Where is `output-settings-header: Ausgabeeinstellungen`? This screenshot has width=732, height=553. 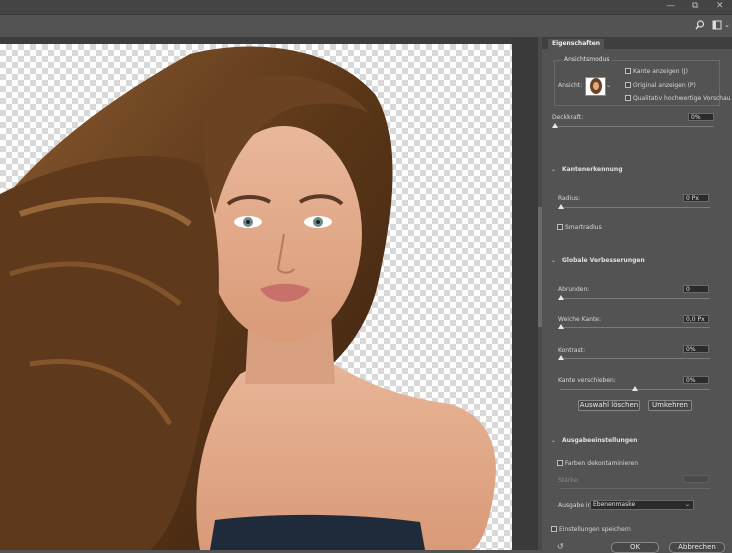
output-settings-header: Ausgabeeinstellungen is located at coordinates (599, 440).